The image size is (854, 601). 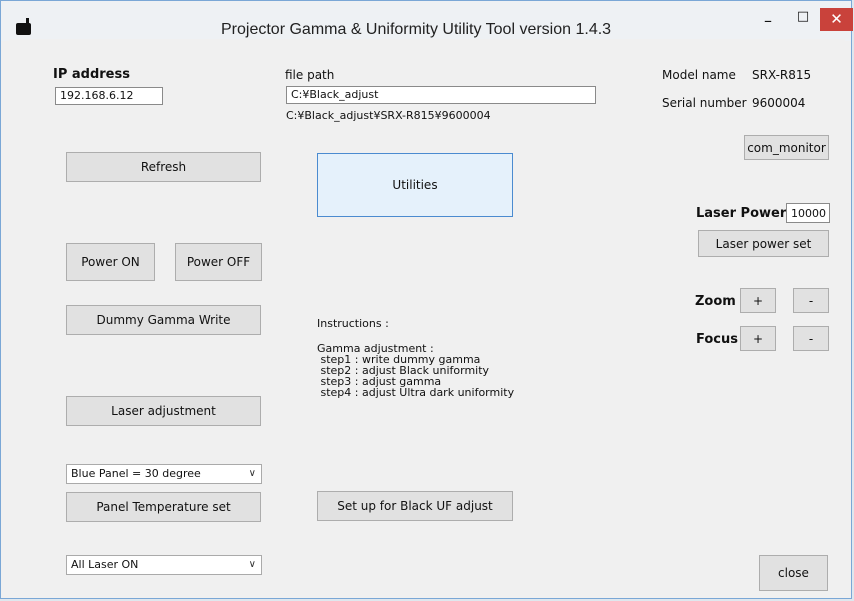 What do you see at coordinates (136, 473) in the screenshot?
I see `panel-angle-value: Blue Panel = 30 degree` at bounding box center [136, 473].